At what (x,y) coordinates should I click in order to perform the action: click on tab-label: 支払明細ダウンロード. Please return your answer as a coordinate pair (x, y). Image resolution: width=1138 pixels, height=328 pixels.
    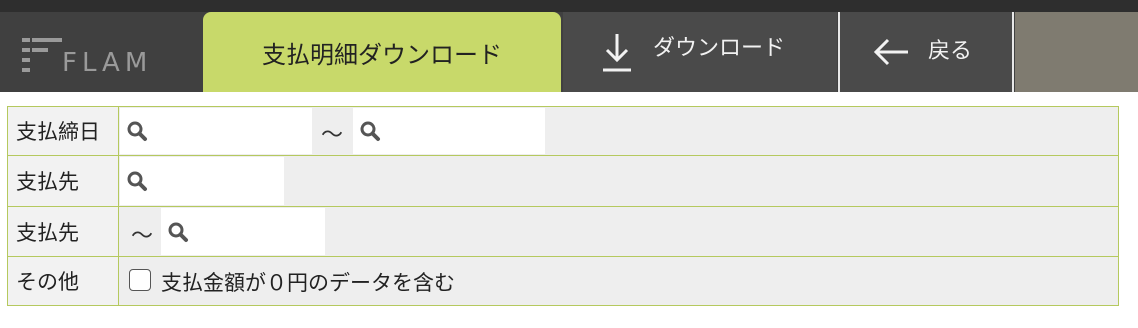
    Looking at the image, I should click on (382, 54).